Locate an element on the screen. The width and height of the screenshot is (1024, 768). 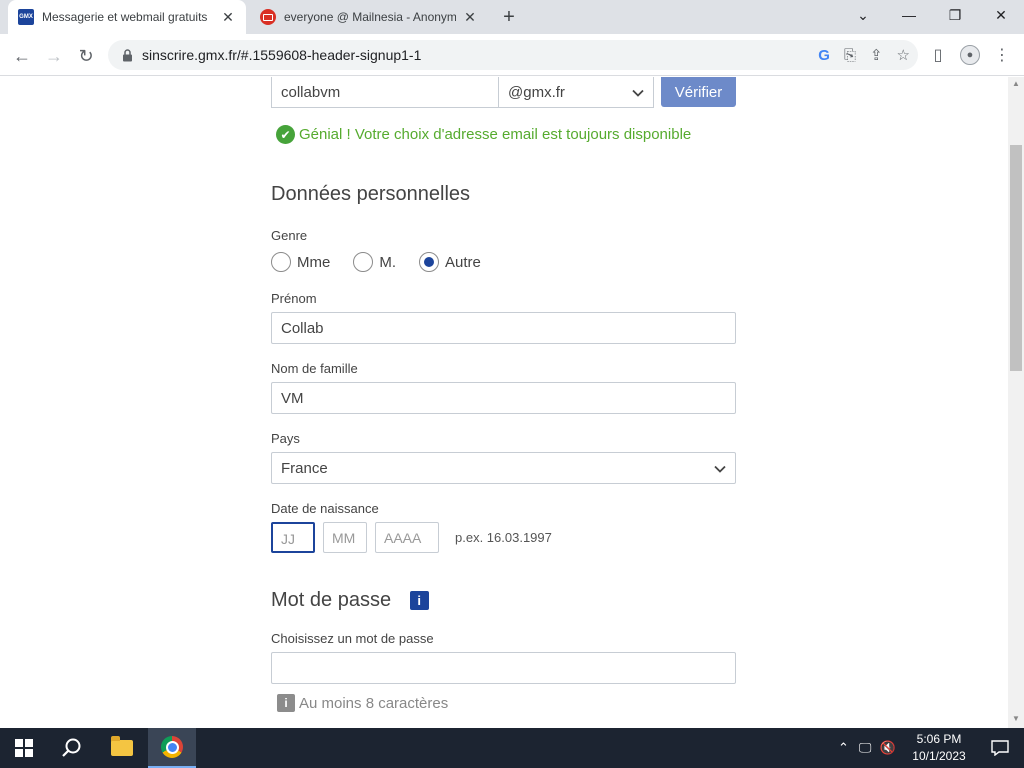
network-icon: 🖵 is located at coordinates (865, 748).